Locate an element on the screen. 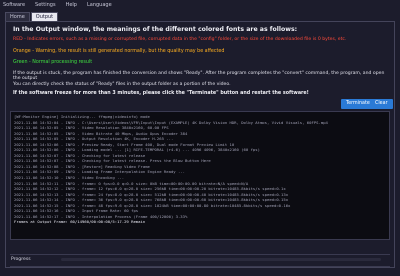 The image size is (400, 276). menu-settings: Settings is located at coordinates (45, 5).